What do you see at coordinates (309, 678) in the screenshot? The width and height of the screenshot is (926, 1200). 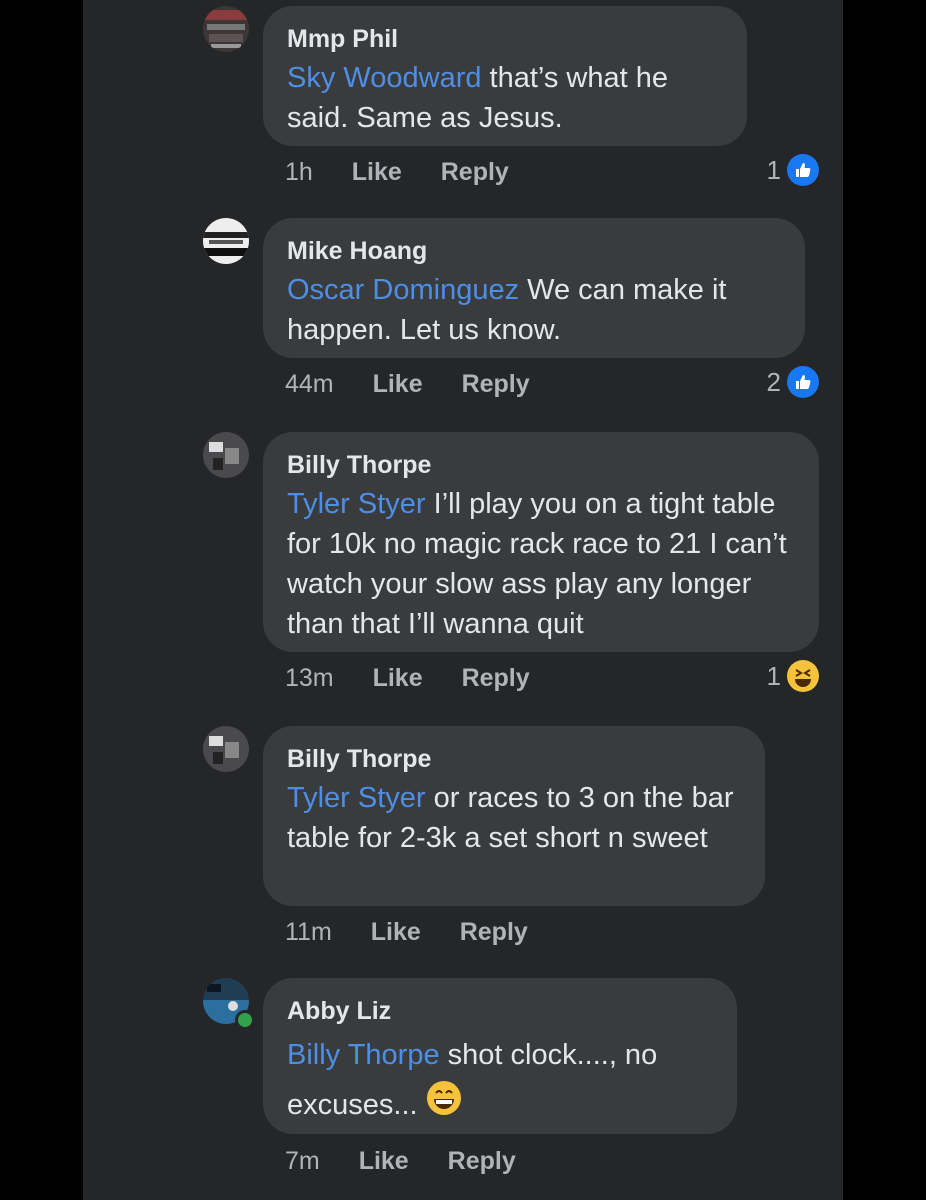 I see `timestamp: 13m` at bounding box center [309, 678].